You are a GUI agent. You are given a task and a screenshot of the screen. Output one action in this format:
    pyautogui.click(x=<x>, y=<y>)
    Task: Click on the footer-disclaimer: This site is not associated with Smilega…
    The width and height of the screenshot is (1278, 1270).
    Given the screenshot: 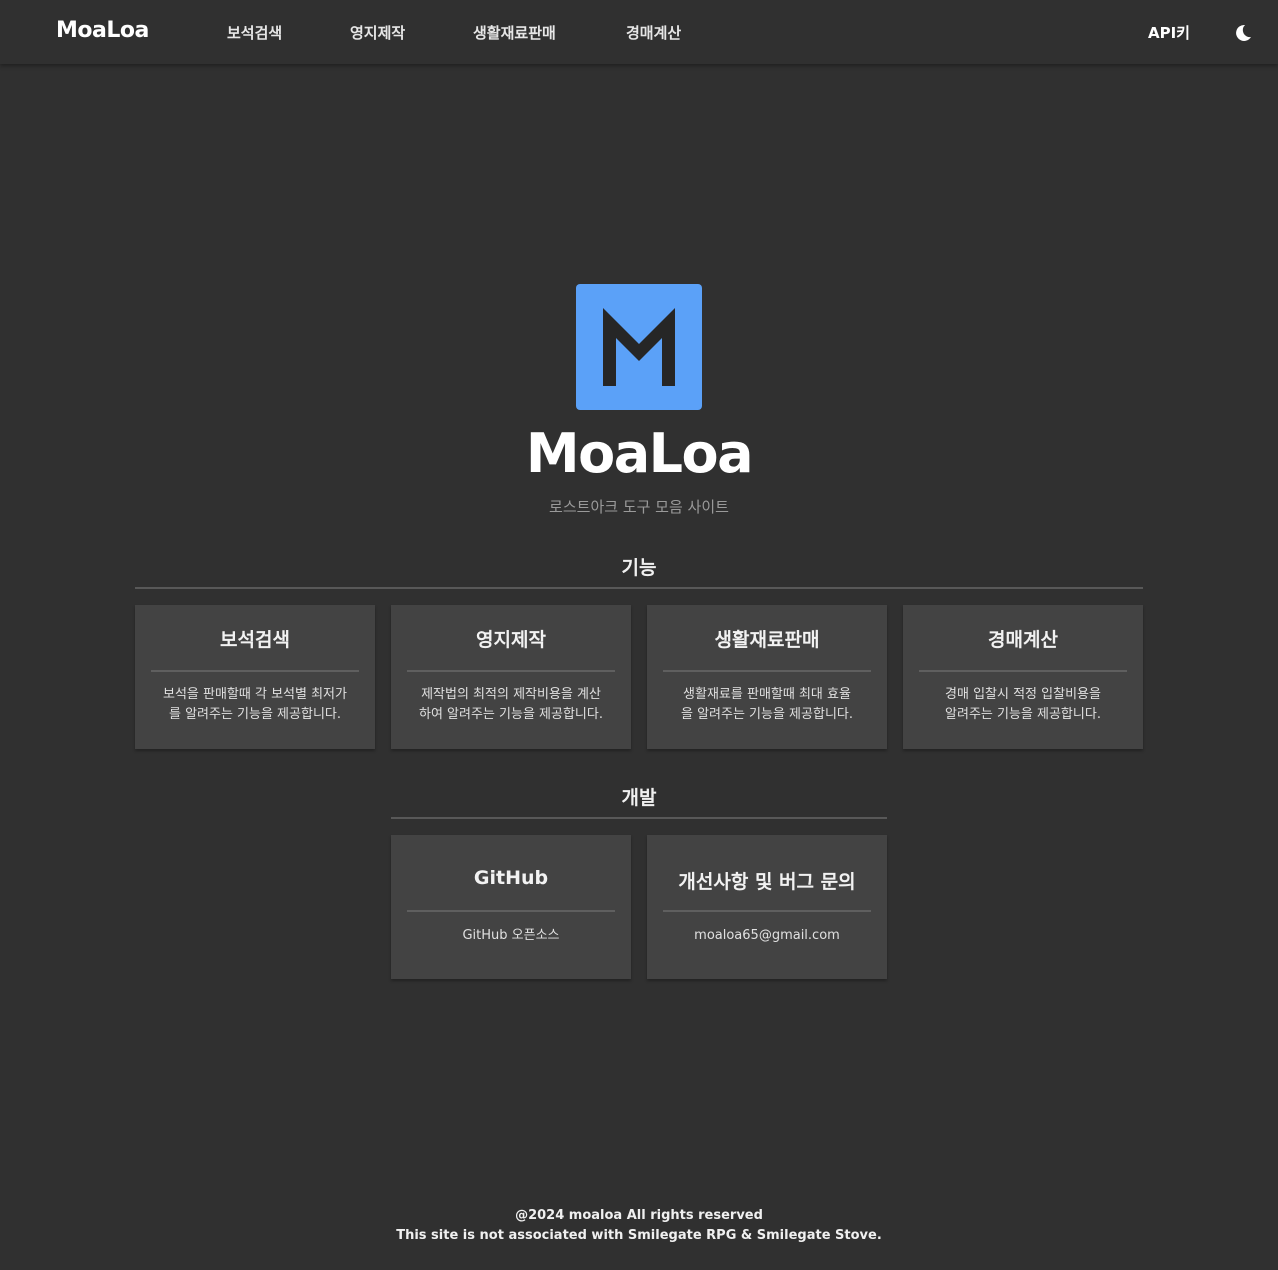 What is the action you would take?
    pyautogui.click(x=639, y=1235)
    